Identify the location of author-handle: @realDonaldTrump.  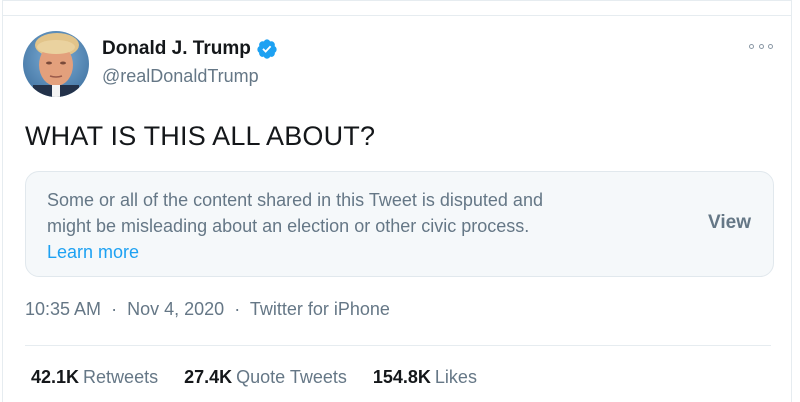
(180, 76).